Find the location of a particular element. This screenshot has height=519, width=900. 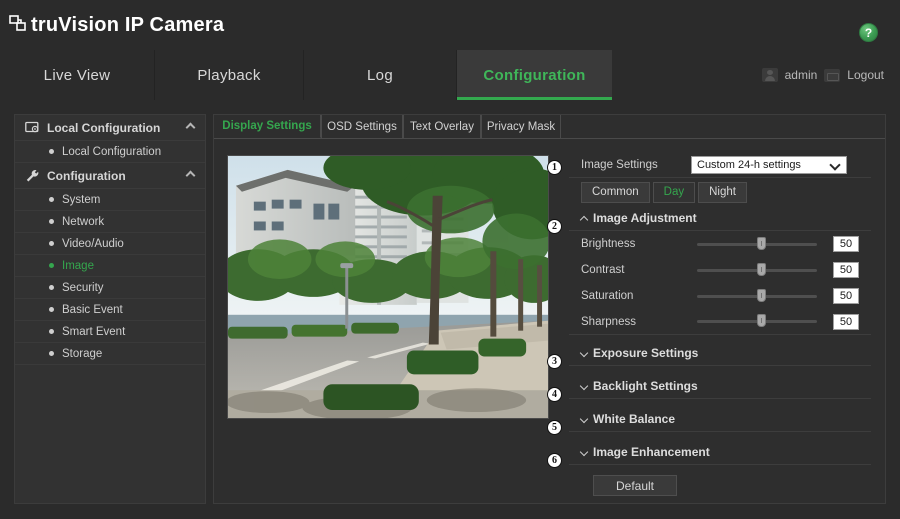

tab-label: Display Settings is located at coordinates (267, 126).